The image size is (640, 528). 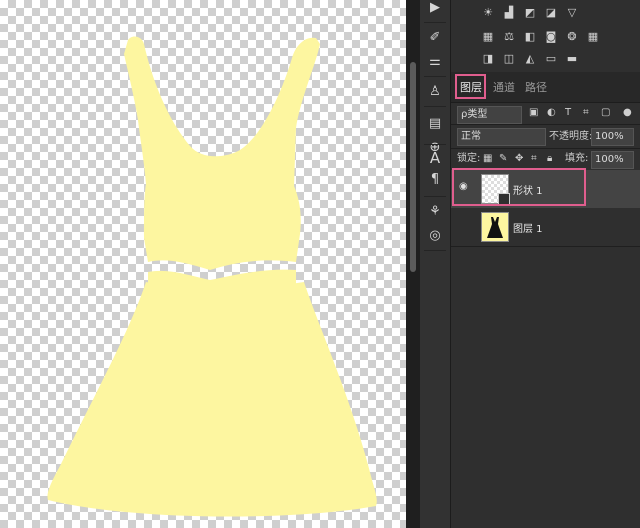 I want to click on kind-filter-select: ρ类型, so click(x=489, y=115).